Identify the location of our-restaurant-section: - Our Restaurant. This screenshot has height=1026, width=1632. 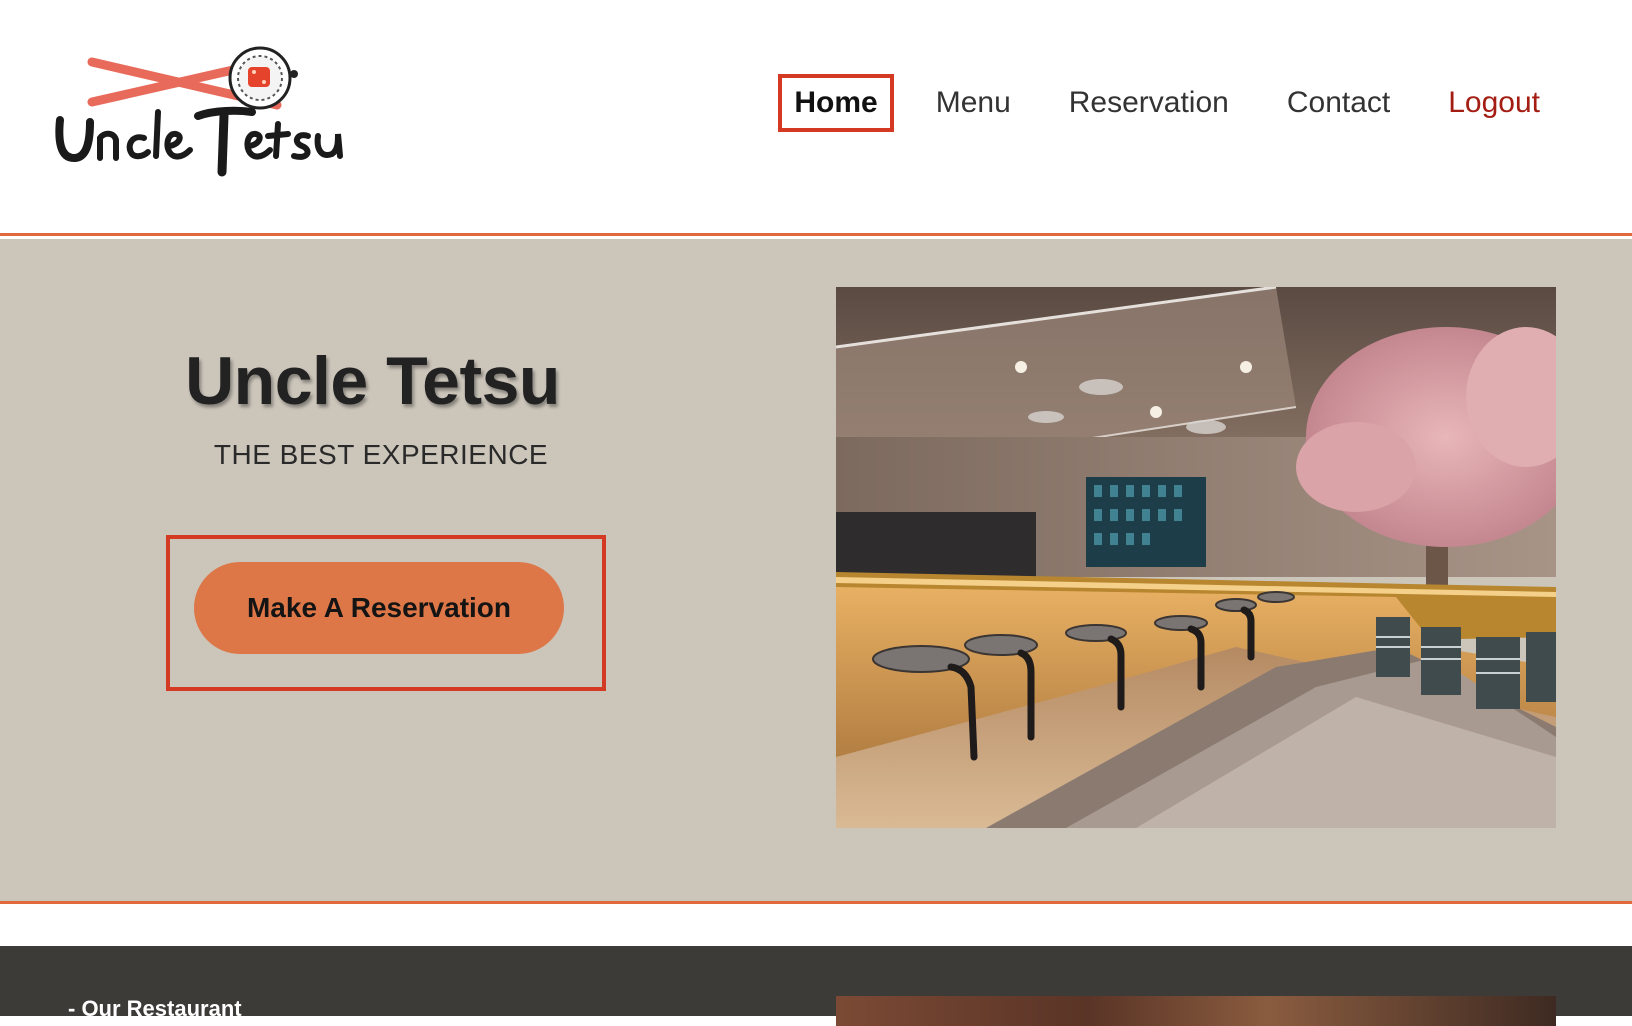
(816, 986).